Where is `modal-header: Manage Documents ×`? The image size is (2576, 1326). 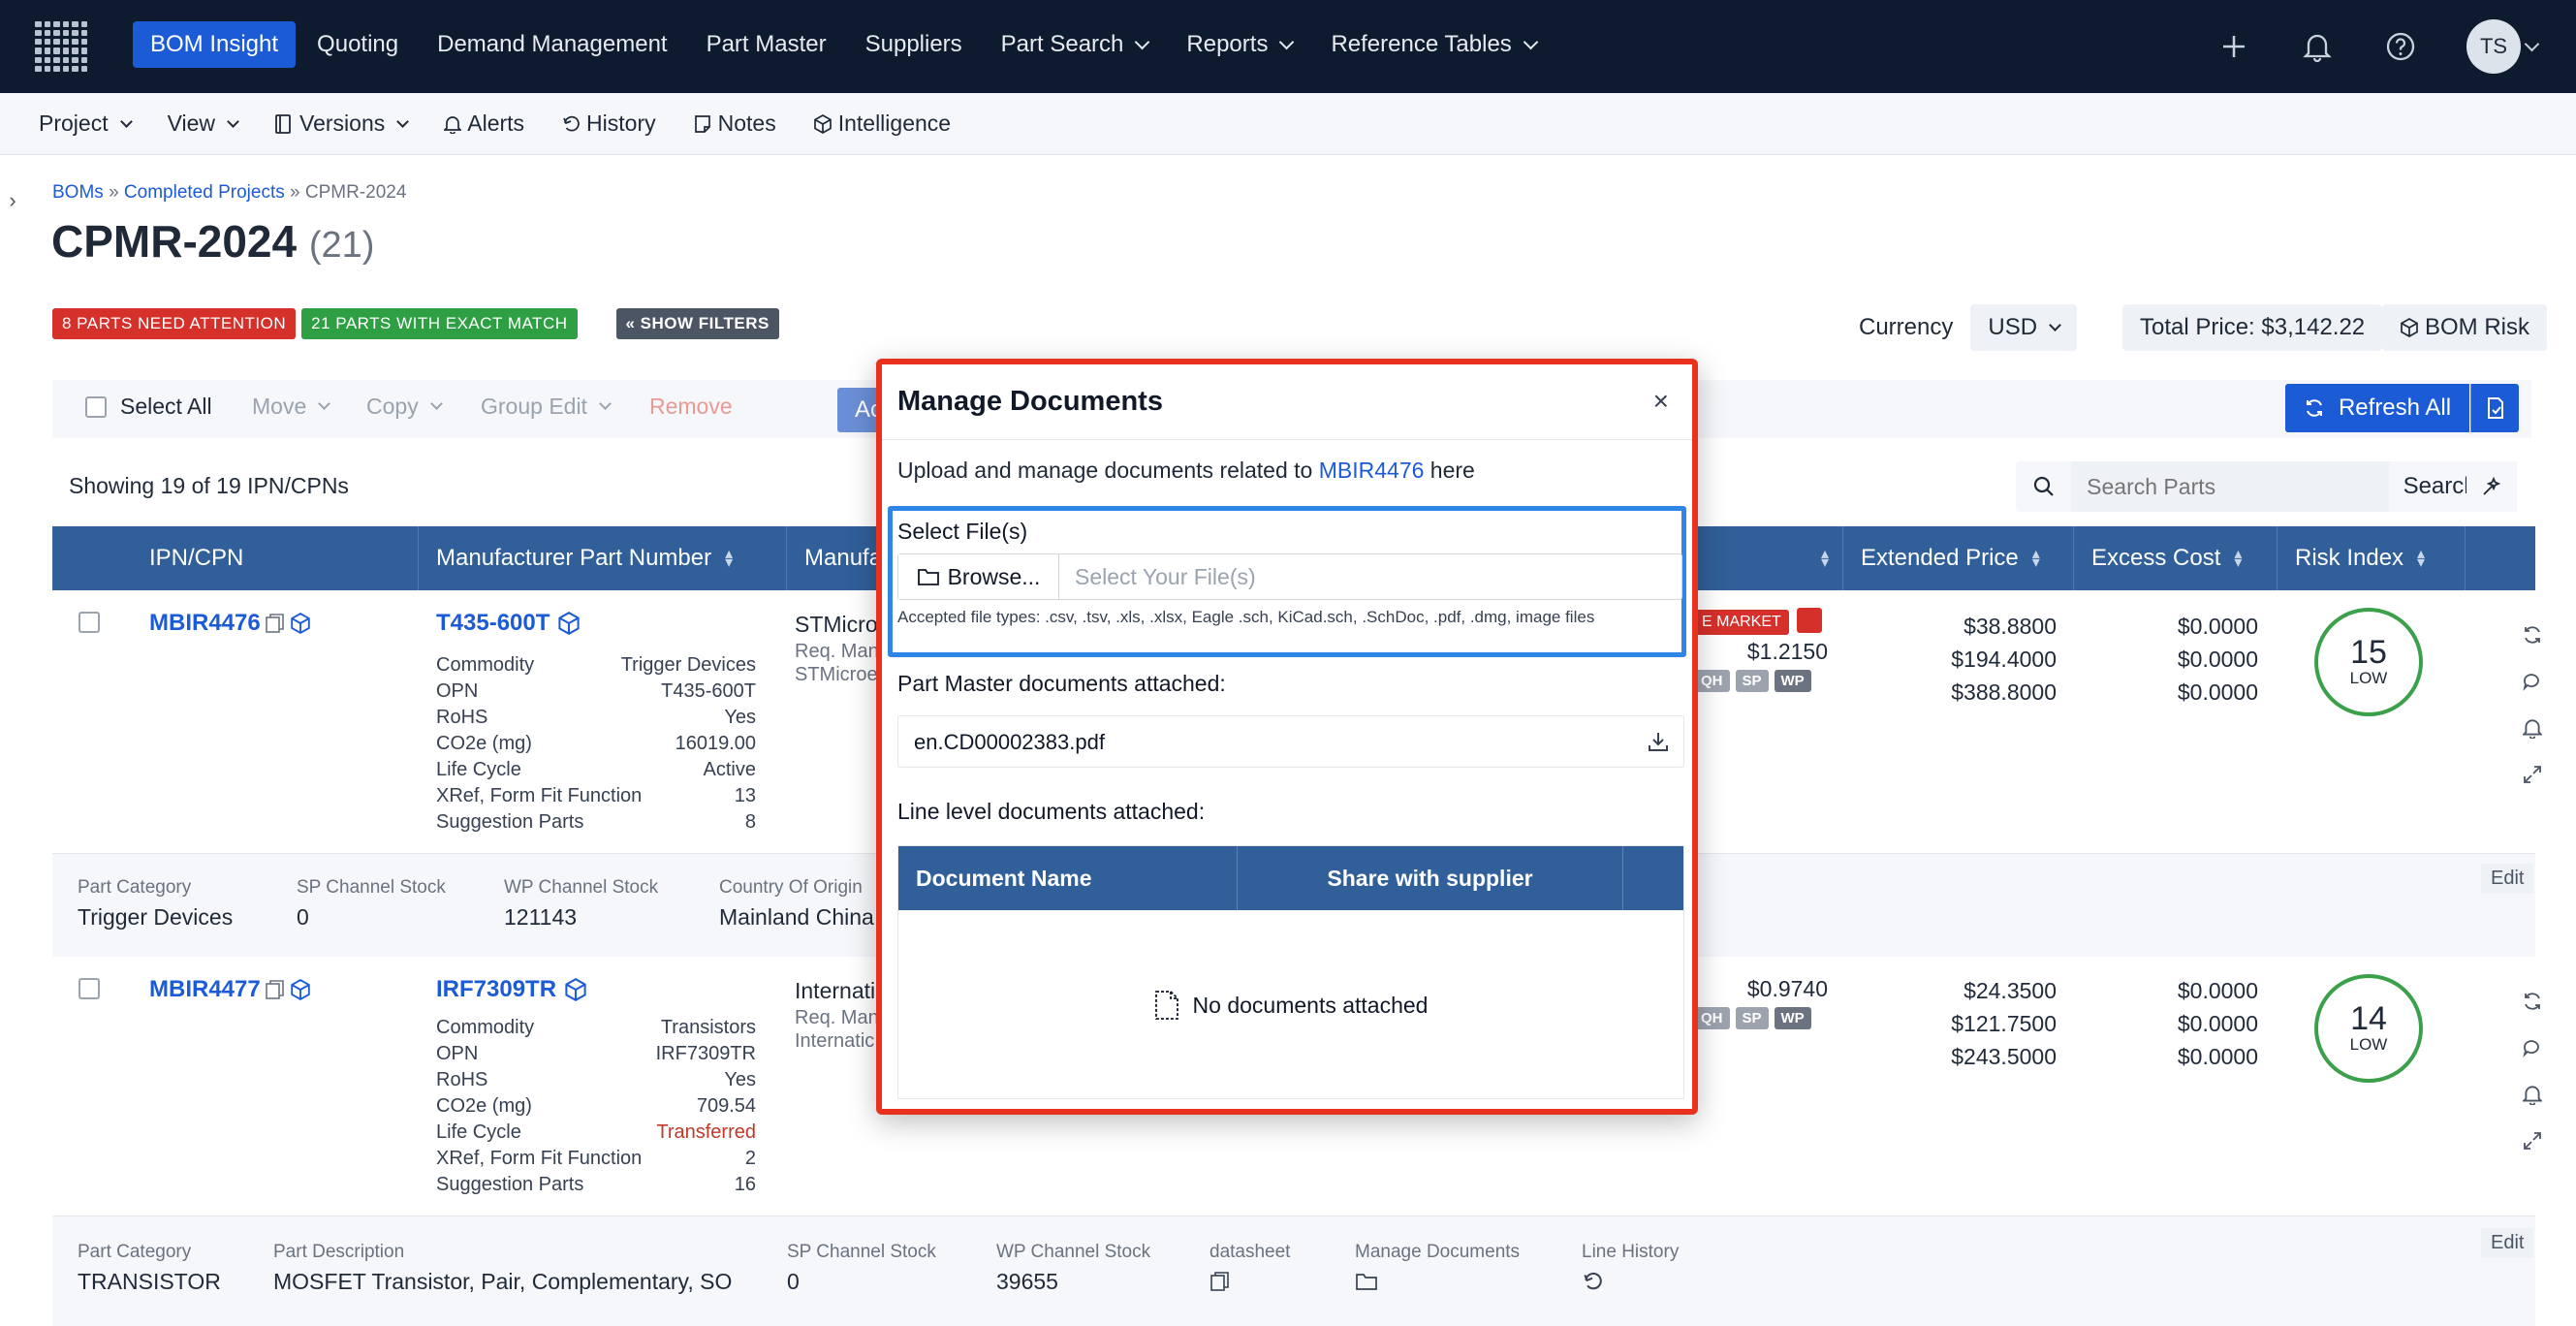
modal-header: Manage Documents × is located at coordinates (1287, 402).